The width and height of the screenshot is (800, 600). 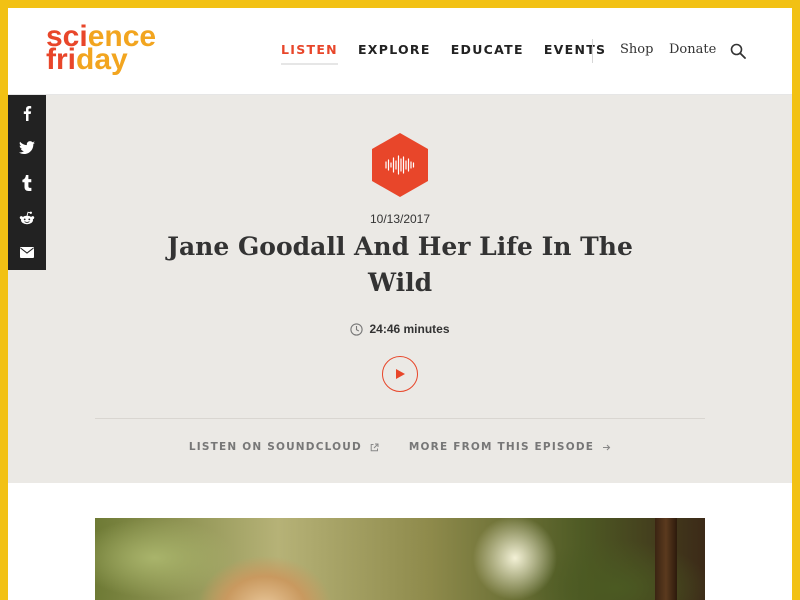 I want to click on episode-duration: 24:46 minutes, so click(x=400, y=329).